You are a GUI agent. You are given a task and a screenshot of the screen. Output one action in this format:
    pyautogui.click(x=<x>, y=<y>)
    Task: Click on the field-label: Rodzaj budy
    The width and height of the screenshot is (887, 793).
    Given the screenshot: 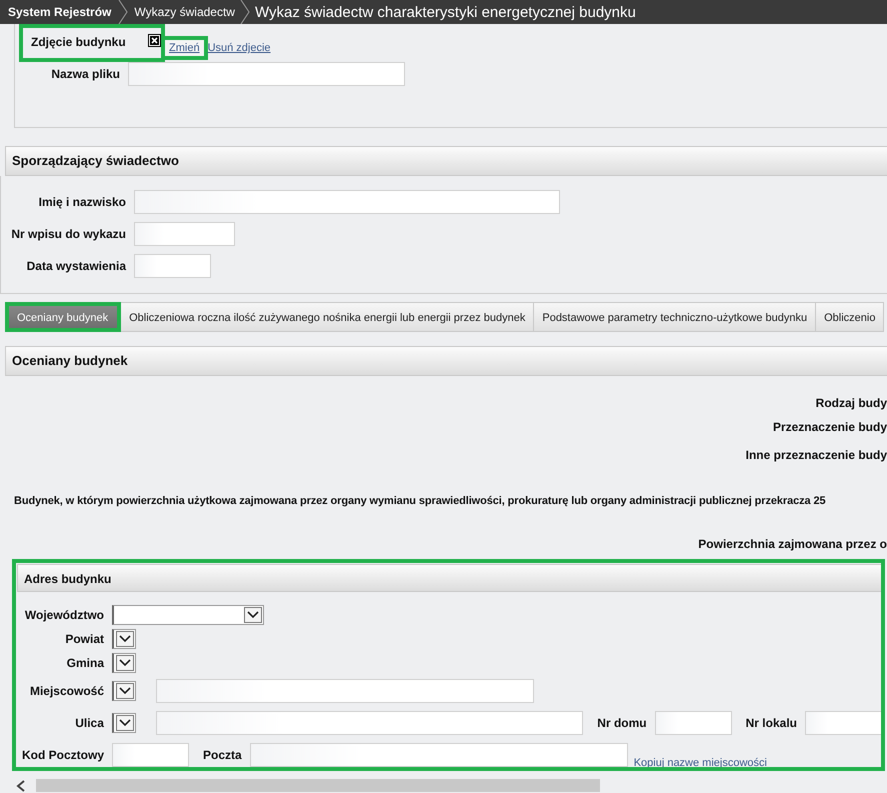 What is the action you would take?
    pyautogui.click(x=851, y=403)
    